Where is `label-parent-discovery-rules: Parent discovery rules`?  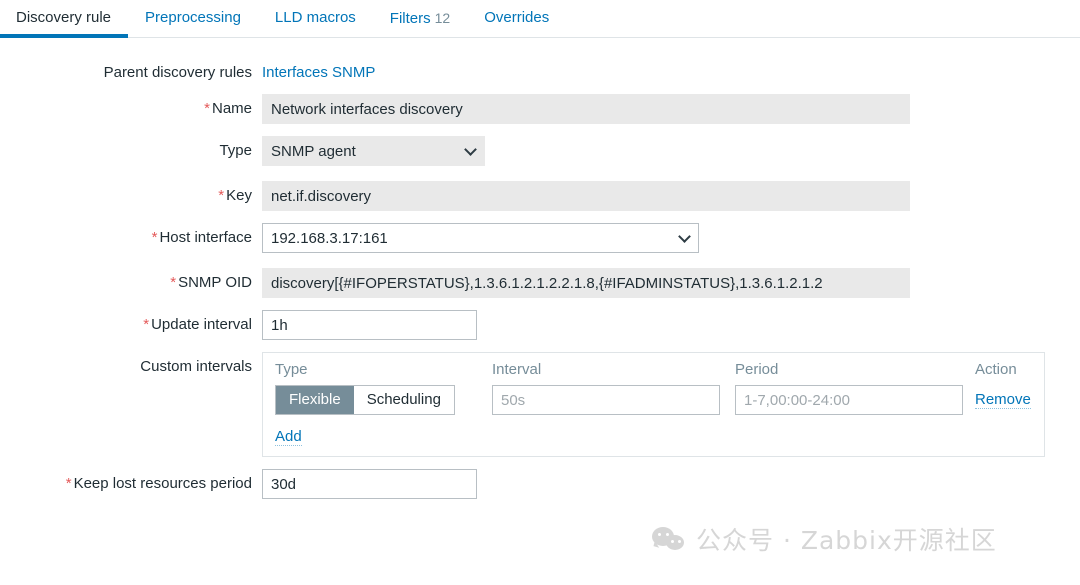
label-parent-discovery-rules: Parent discovery rules is located at coordinates (131, 70).